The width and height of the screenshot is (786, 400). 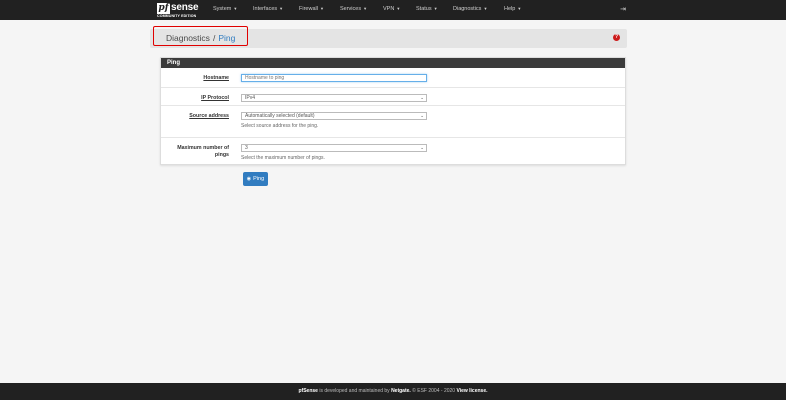 What do you see at coordinates (616, 37) in the screenshot?
I see `question-circle-icon: ?` at bounding box center [616, 37].